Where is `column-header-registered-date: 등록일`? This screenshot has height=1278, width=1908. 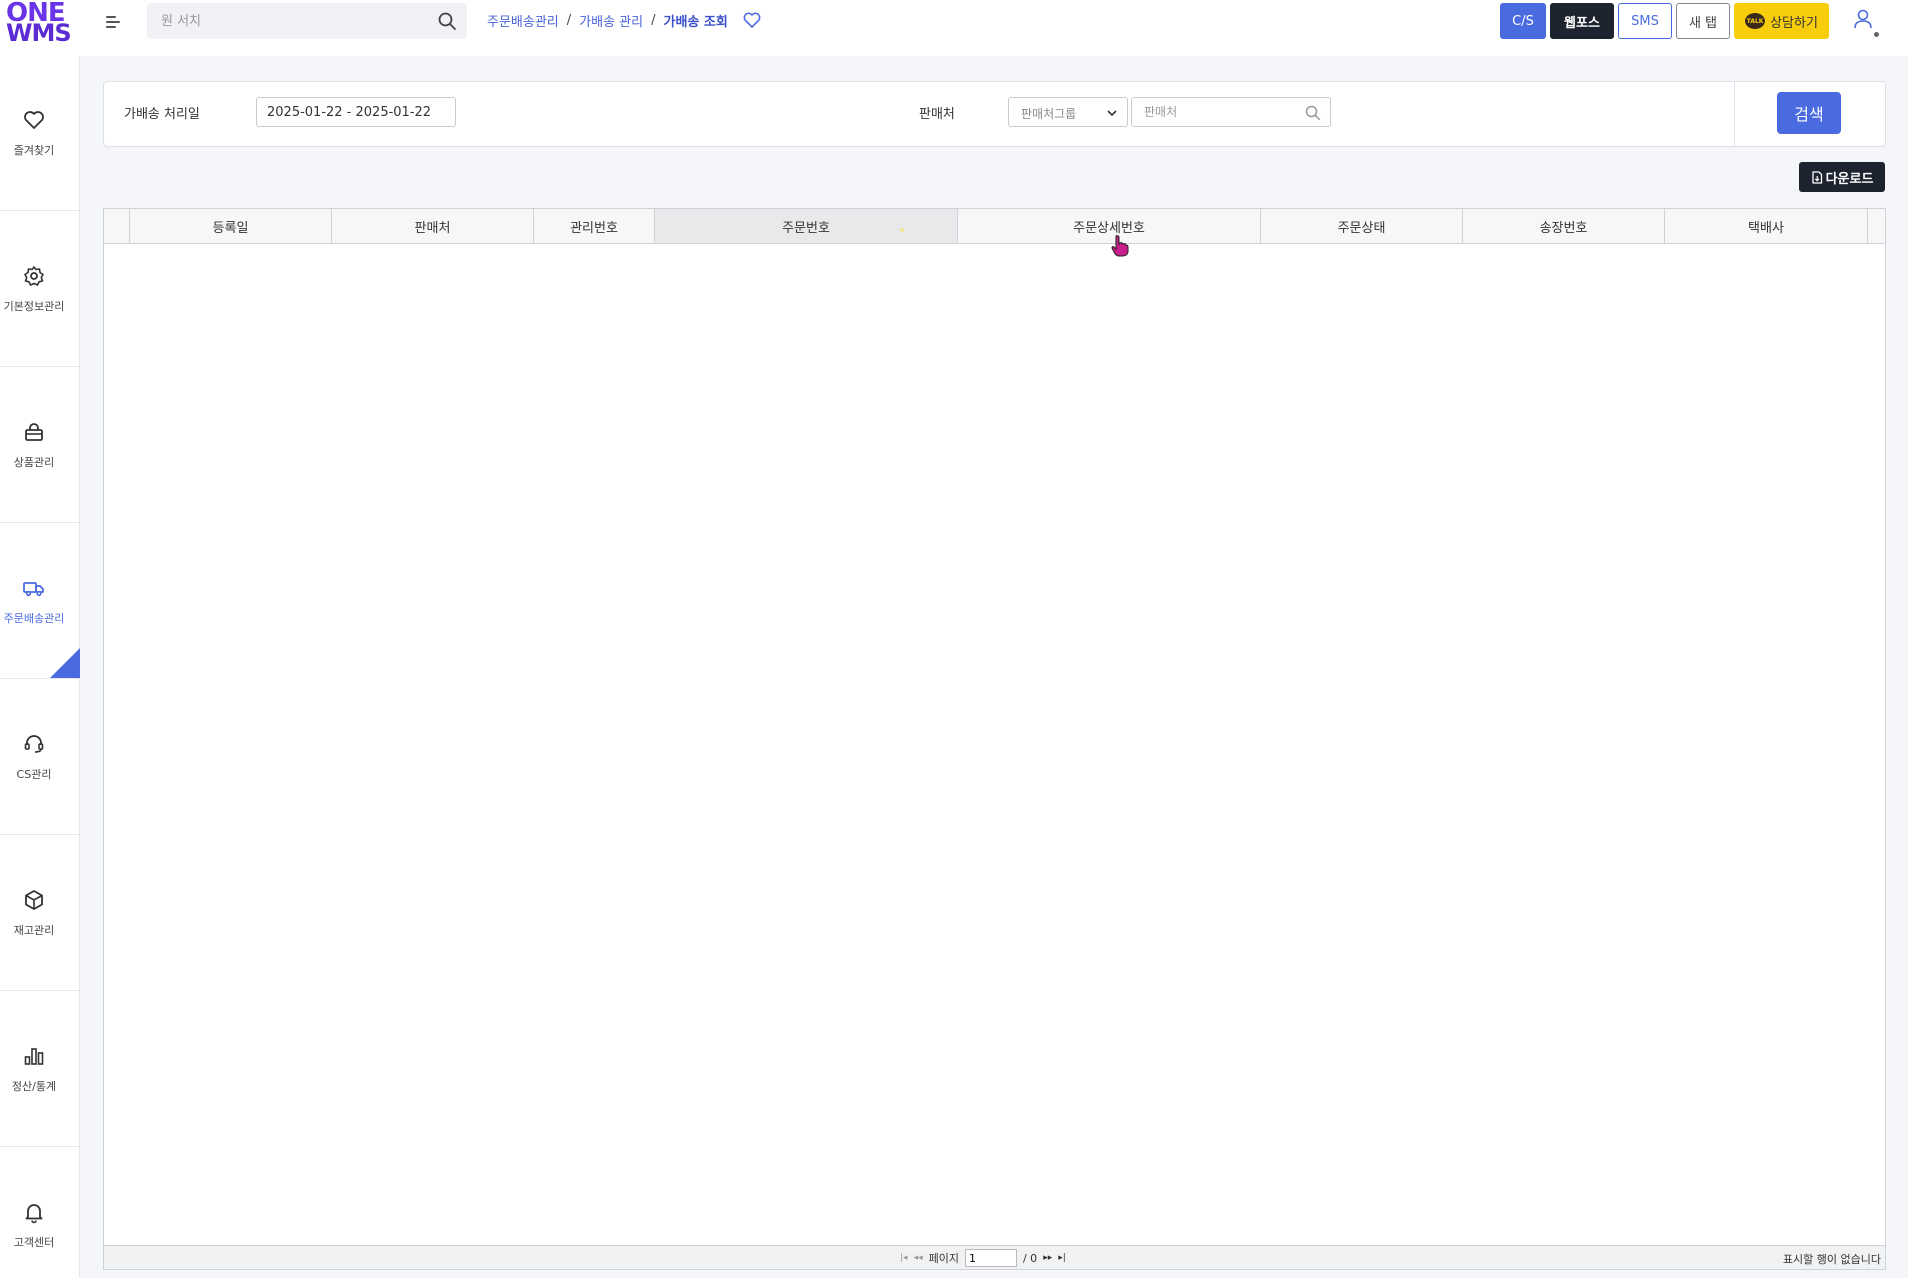 column-header-registered-date: 등록일 is located at coordinates (231, 226).